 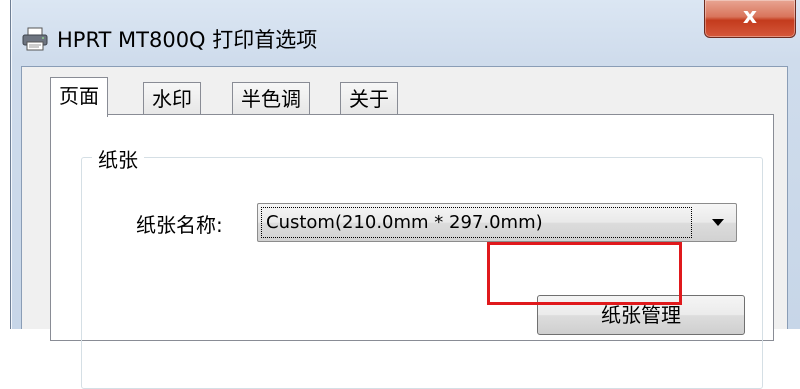 What do you see at coordinates (187, 40) in the screenshot?
I see `window-title: HPRT MT800Q 打印首选项` at bounding box center [187, 40].